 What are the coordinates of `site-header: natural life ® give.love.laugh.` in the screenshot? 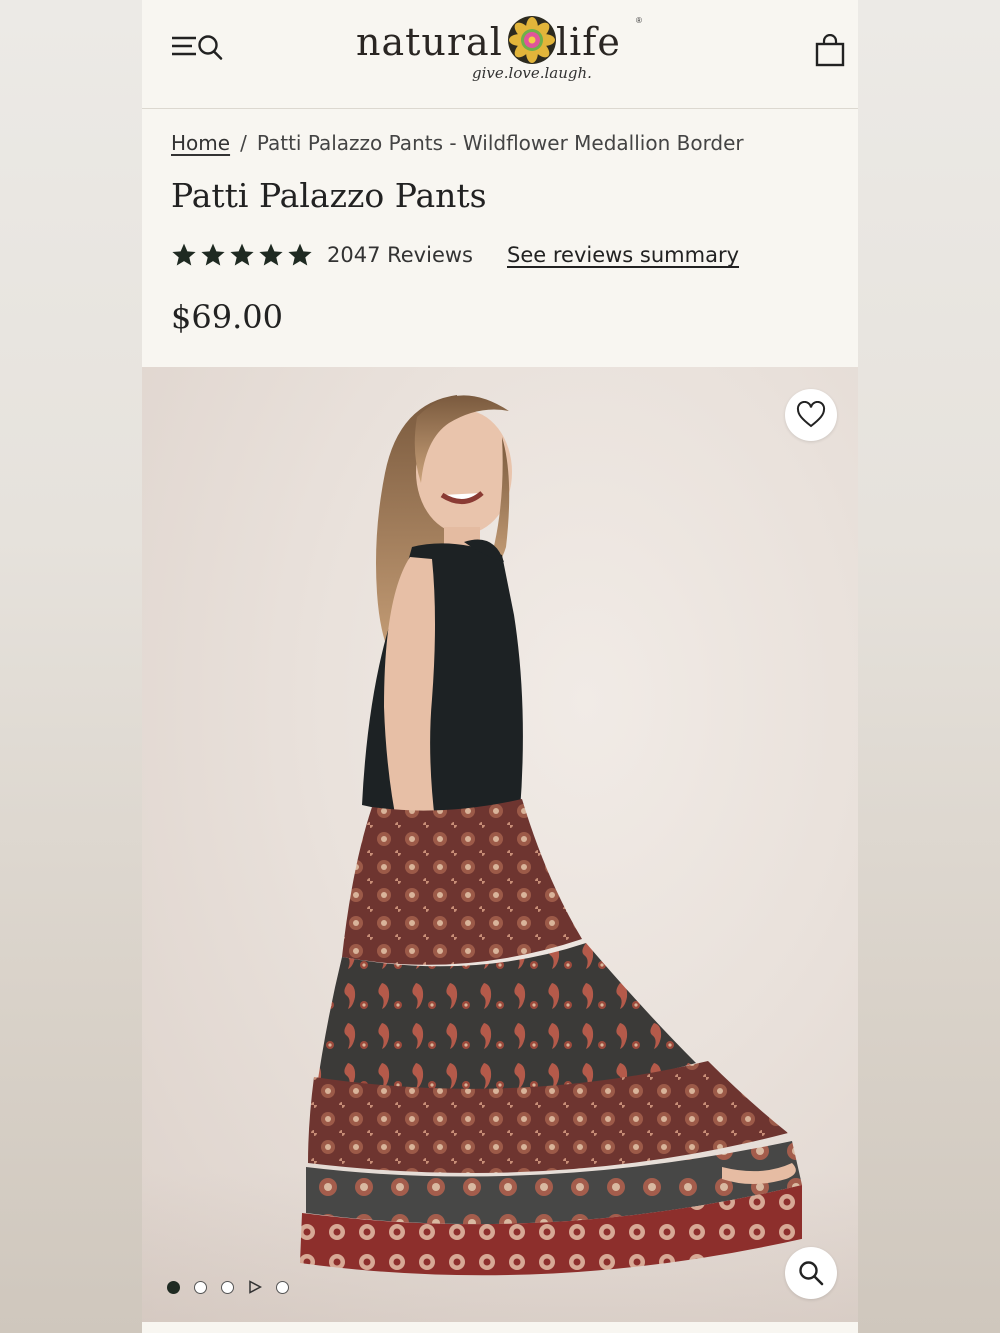 It's located at (500, 54).